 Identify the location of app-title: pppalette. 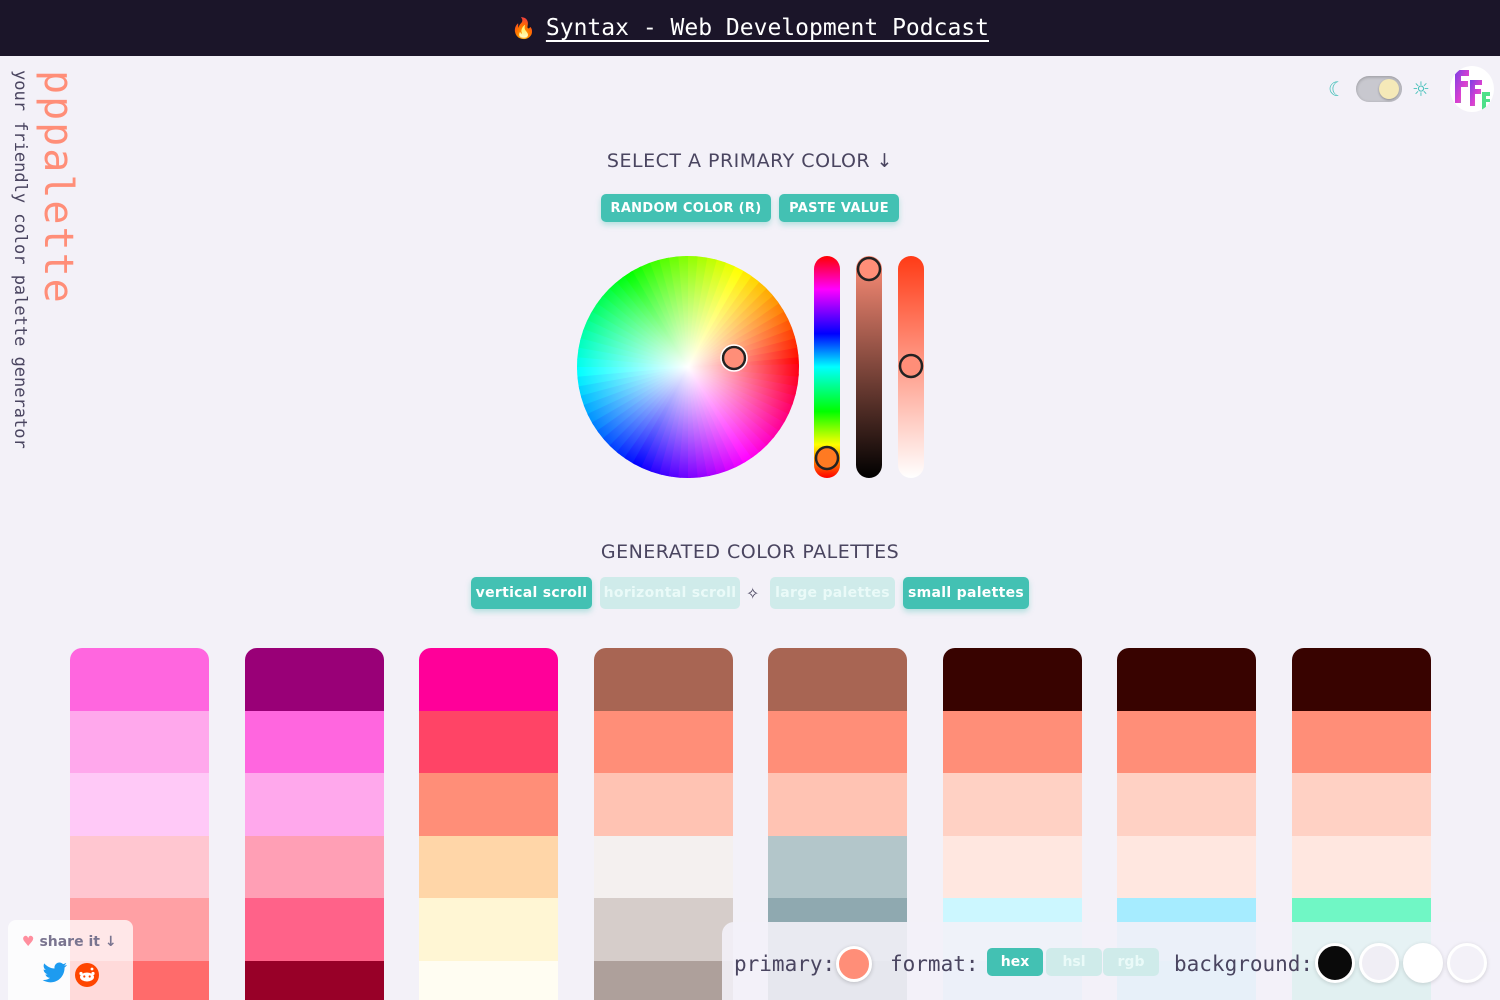
(58, 187).